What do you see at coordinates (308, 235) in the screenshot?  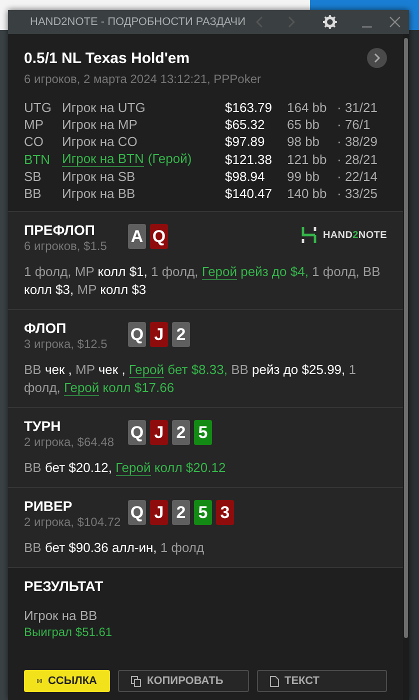 I see `logo-icon` at bounding box center [308, 235].